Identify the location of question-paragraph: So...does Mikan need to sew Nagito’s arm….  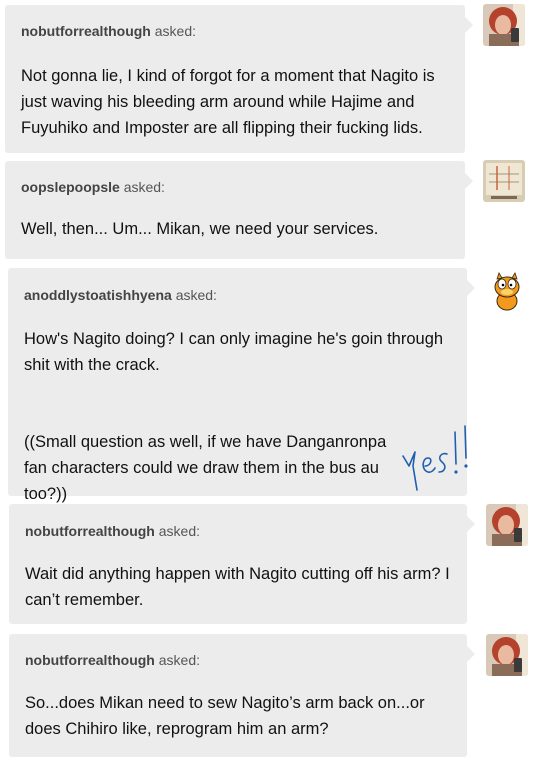
(225, 716).